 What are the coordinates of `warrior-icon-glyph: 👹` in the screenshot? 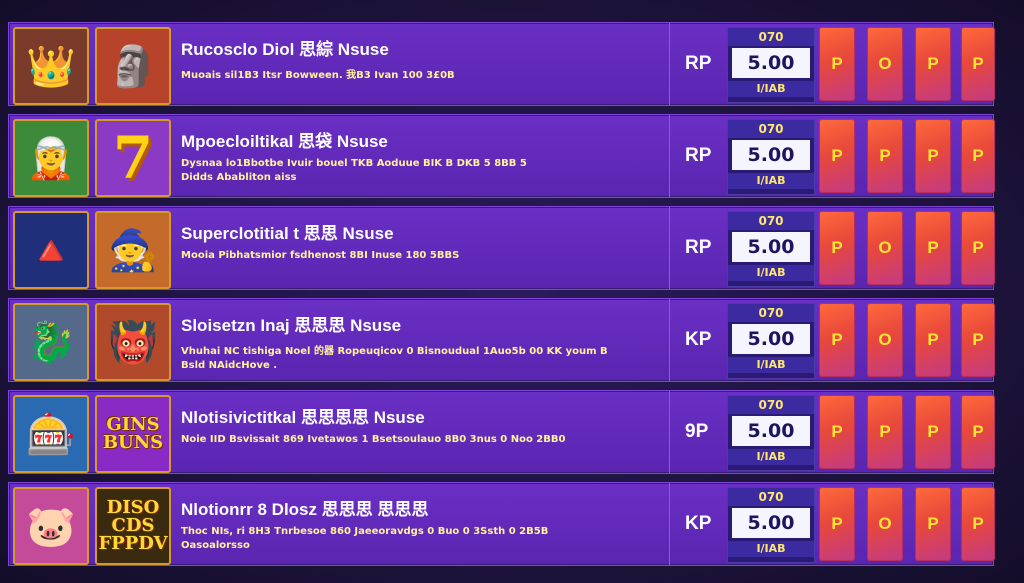 It's located at (133, 342).